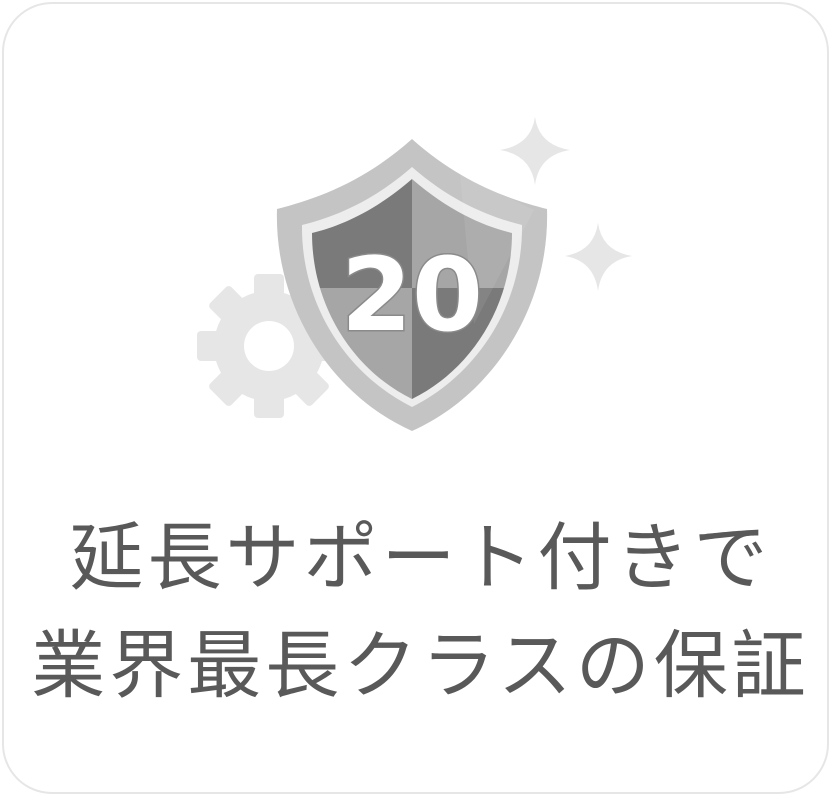  What do you see at coordinates (412, 295) in the screenshot?
I see `badge-number: 20` at bounding box center [412, 295].